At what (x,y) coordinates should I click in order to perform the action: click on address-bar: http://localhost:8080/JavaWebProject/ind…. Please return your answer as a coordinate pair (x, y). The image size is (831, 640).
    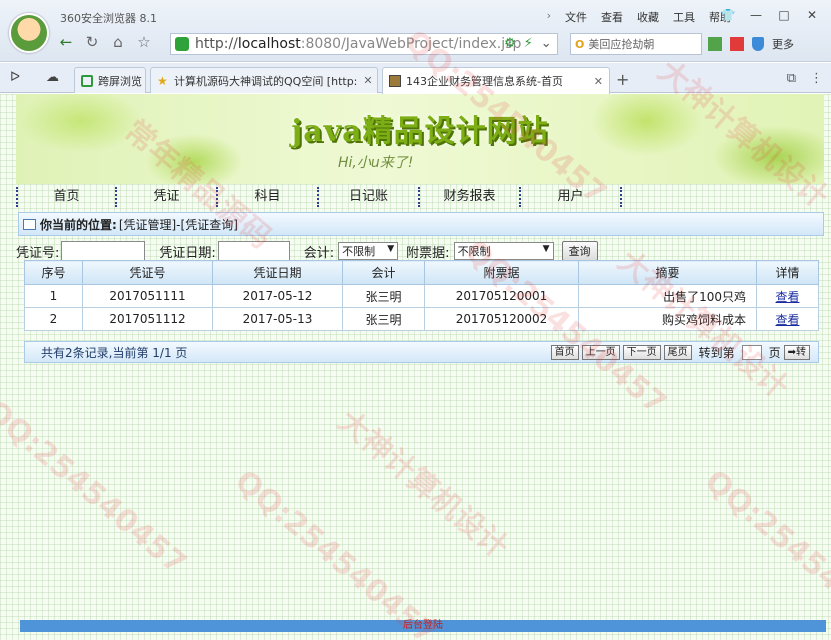
    Looking at the image, I should click on (364, 44).